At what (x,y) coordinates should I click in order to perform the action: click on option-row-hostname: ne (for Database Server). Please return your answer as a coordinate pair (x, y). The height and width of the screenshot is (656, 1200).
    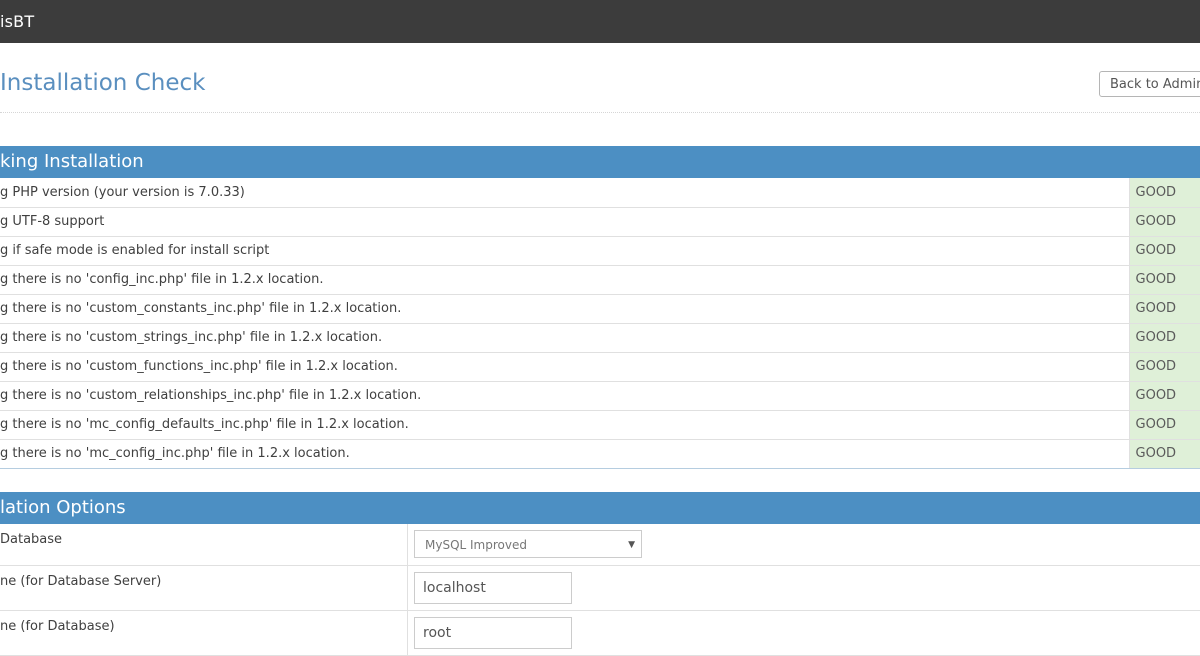
    Looking at the image, I should click on (600, 587).